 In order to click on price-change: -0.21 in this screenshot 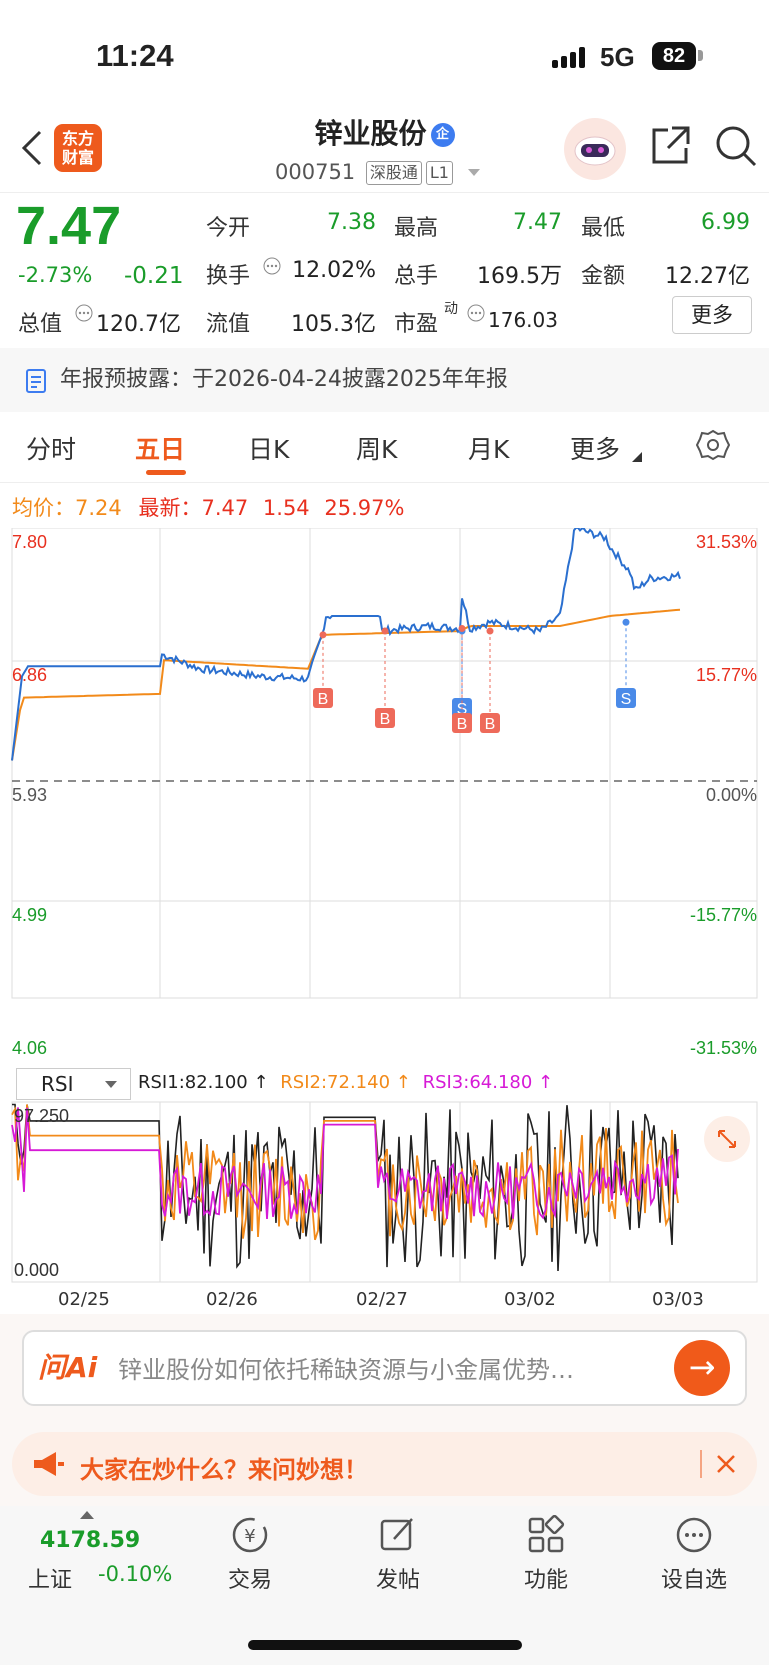, I will do `click(154, 276)`.